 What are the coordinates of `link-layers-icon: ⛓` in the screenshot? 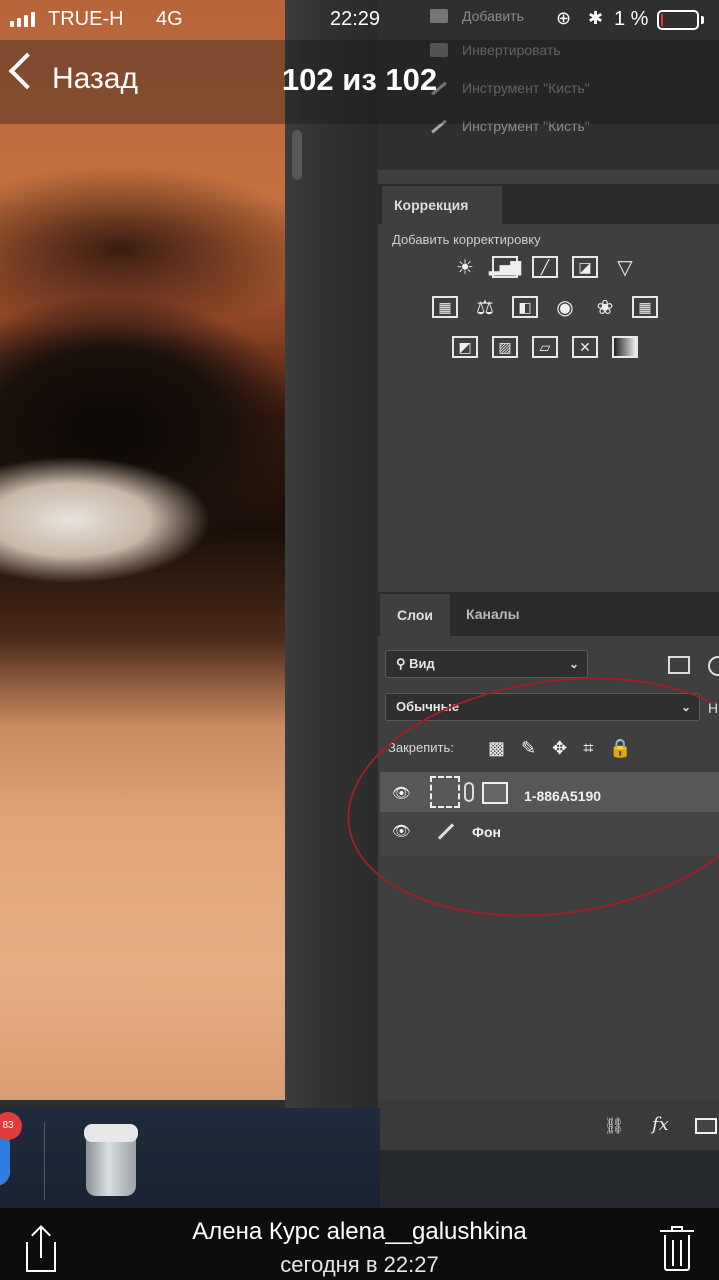 It's located at (614, 1126).